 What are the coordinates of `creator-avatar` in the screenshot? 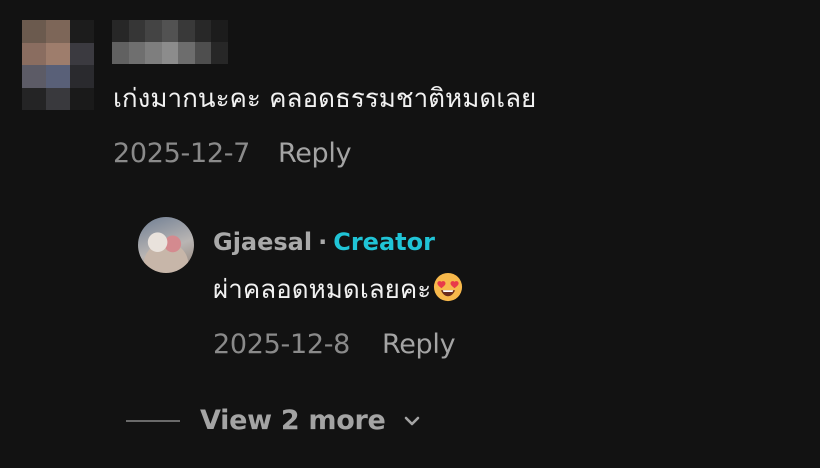 It's located at (166, 245).